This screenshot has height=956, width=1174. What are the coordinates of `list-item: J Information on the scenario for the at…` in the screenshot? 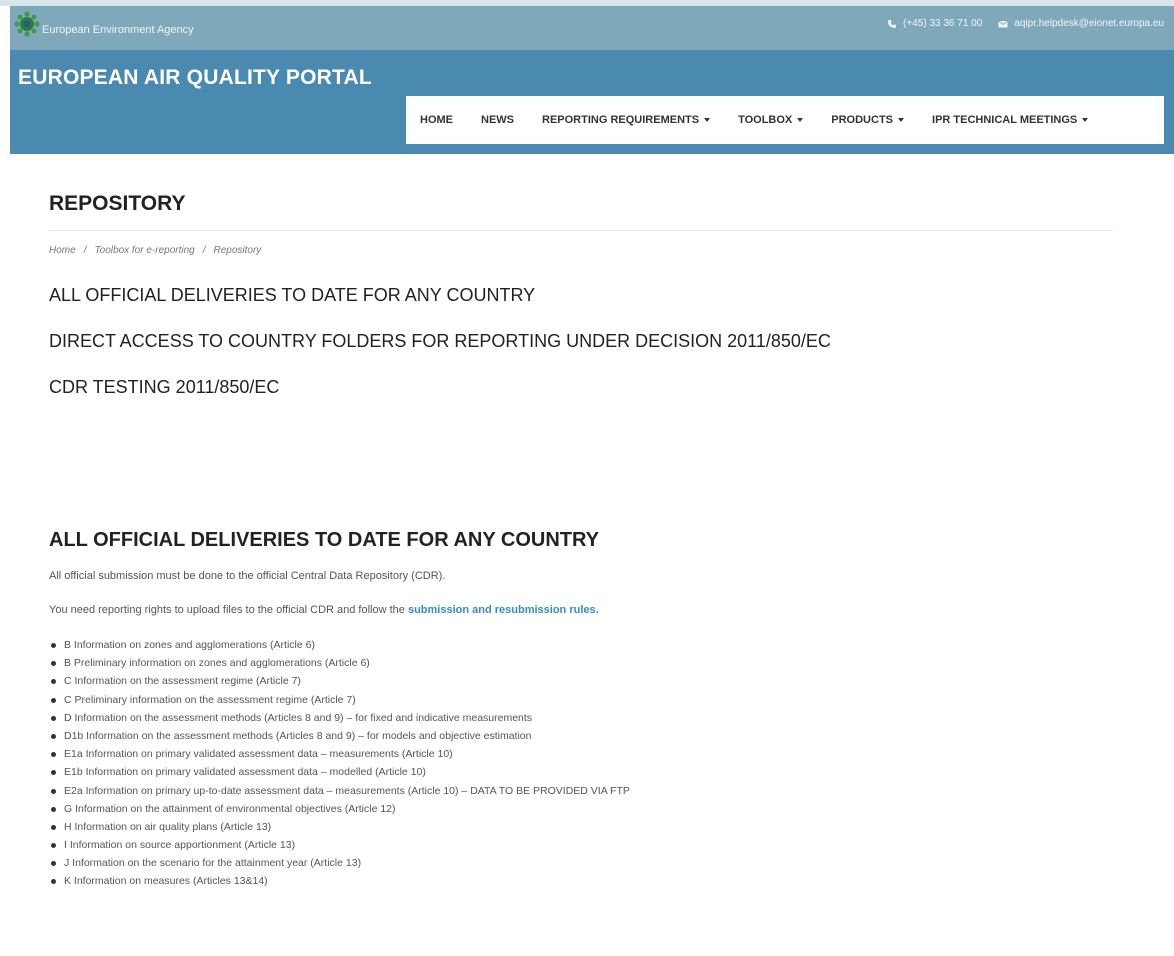 It's located at (339, 863).